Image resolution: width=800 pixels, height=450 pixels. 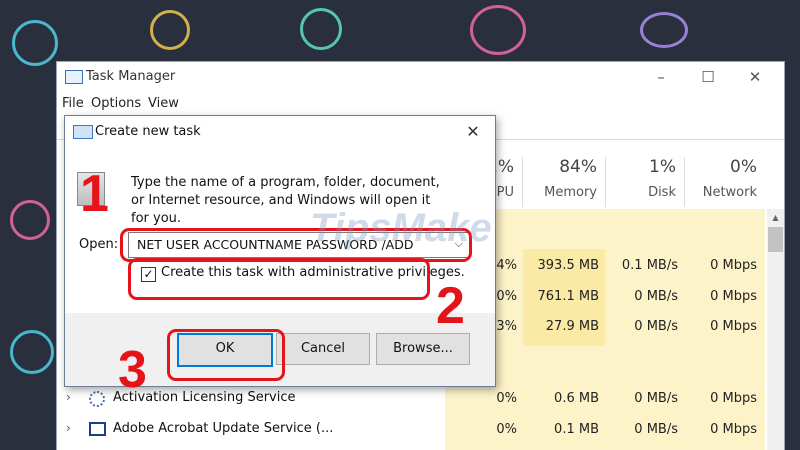 What do you see at coordinates (226, 355) in the screenshot?
I see `highlight-ok-button` at bounding box center [226, 355].